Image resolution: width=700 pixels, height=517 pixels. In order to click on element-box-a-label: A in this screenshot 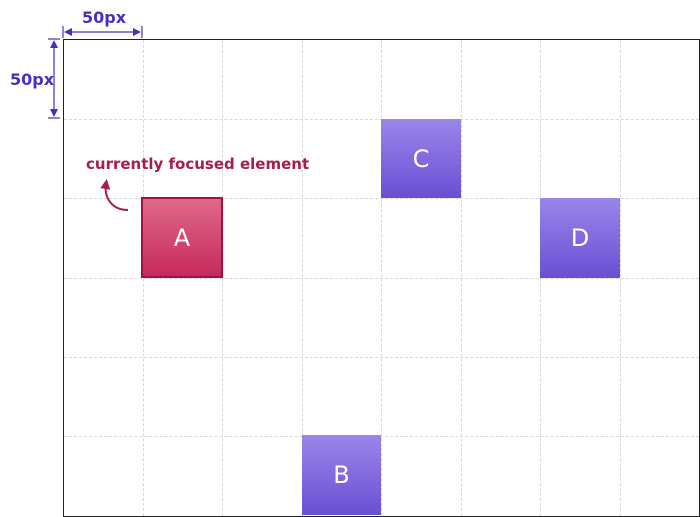, I will do `click(182, 237)`.